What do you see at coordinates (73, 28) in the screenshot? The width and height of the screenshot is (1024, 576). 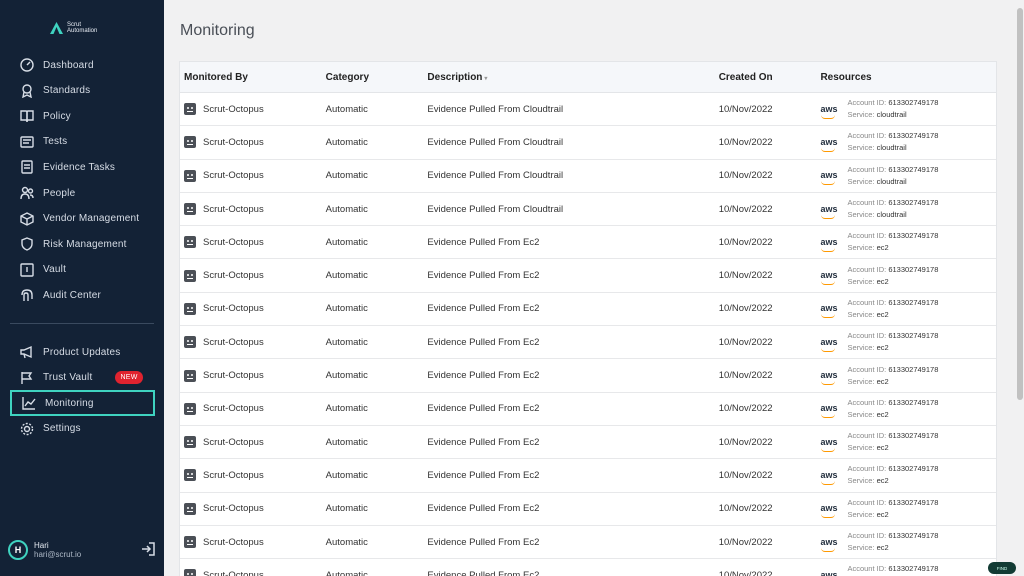 I see `scrut-logo: Scrut Automation` at bounding box center [73, 28].